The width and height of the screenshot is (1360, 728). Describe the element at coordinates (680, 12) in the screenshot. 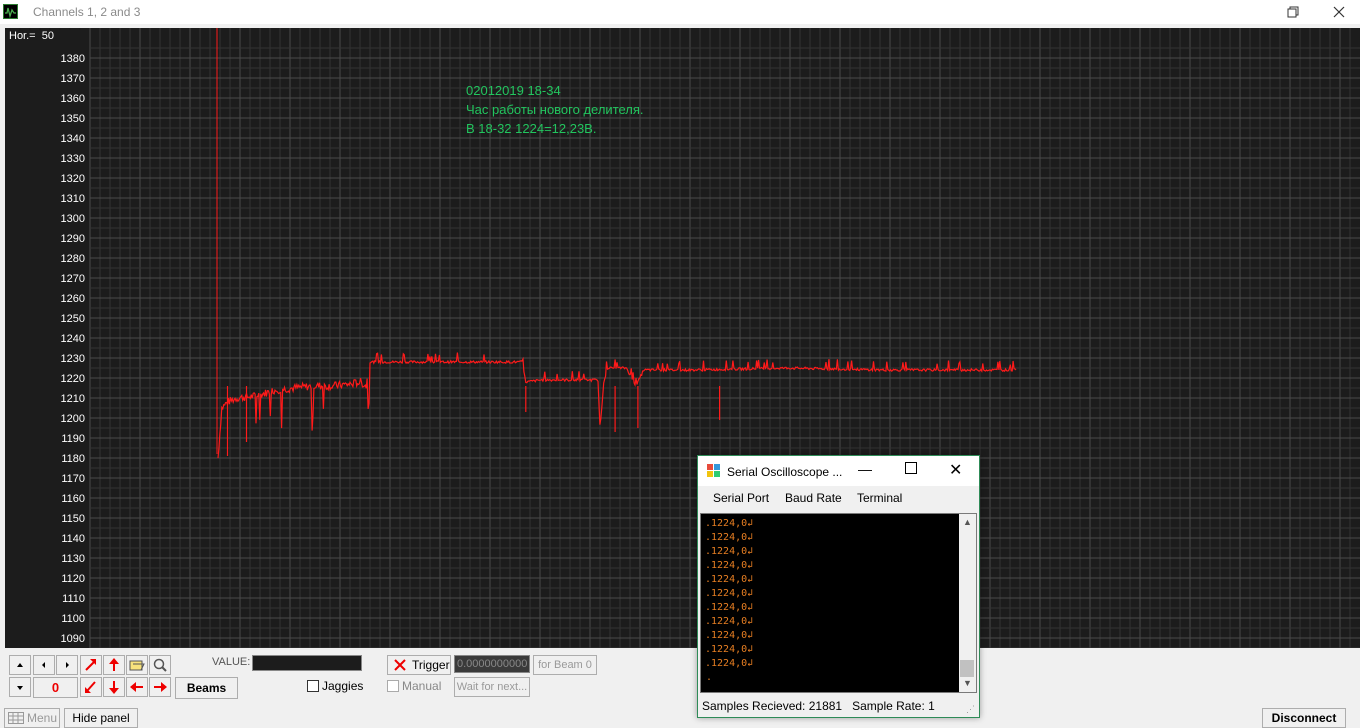

I see `window-title-bar: Channels 1, 2 and 3` at that location.